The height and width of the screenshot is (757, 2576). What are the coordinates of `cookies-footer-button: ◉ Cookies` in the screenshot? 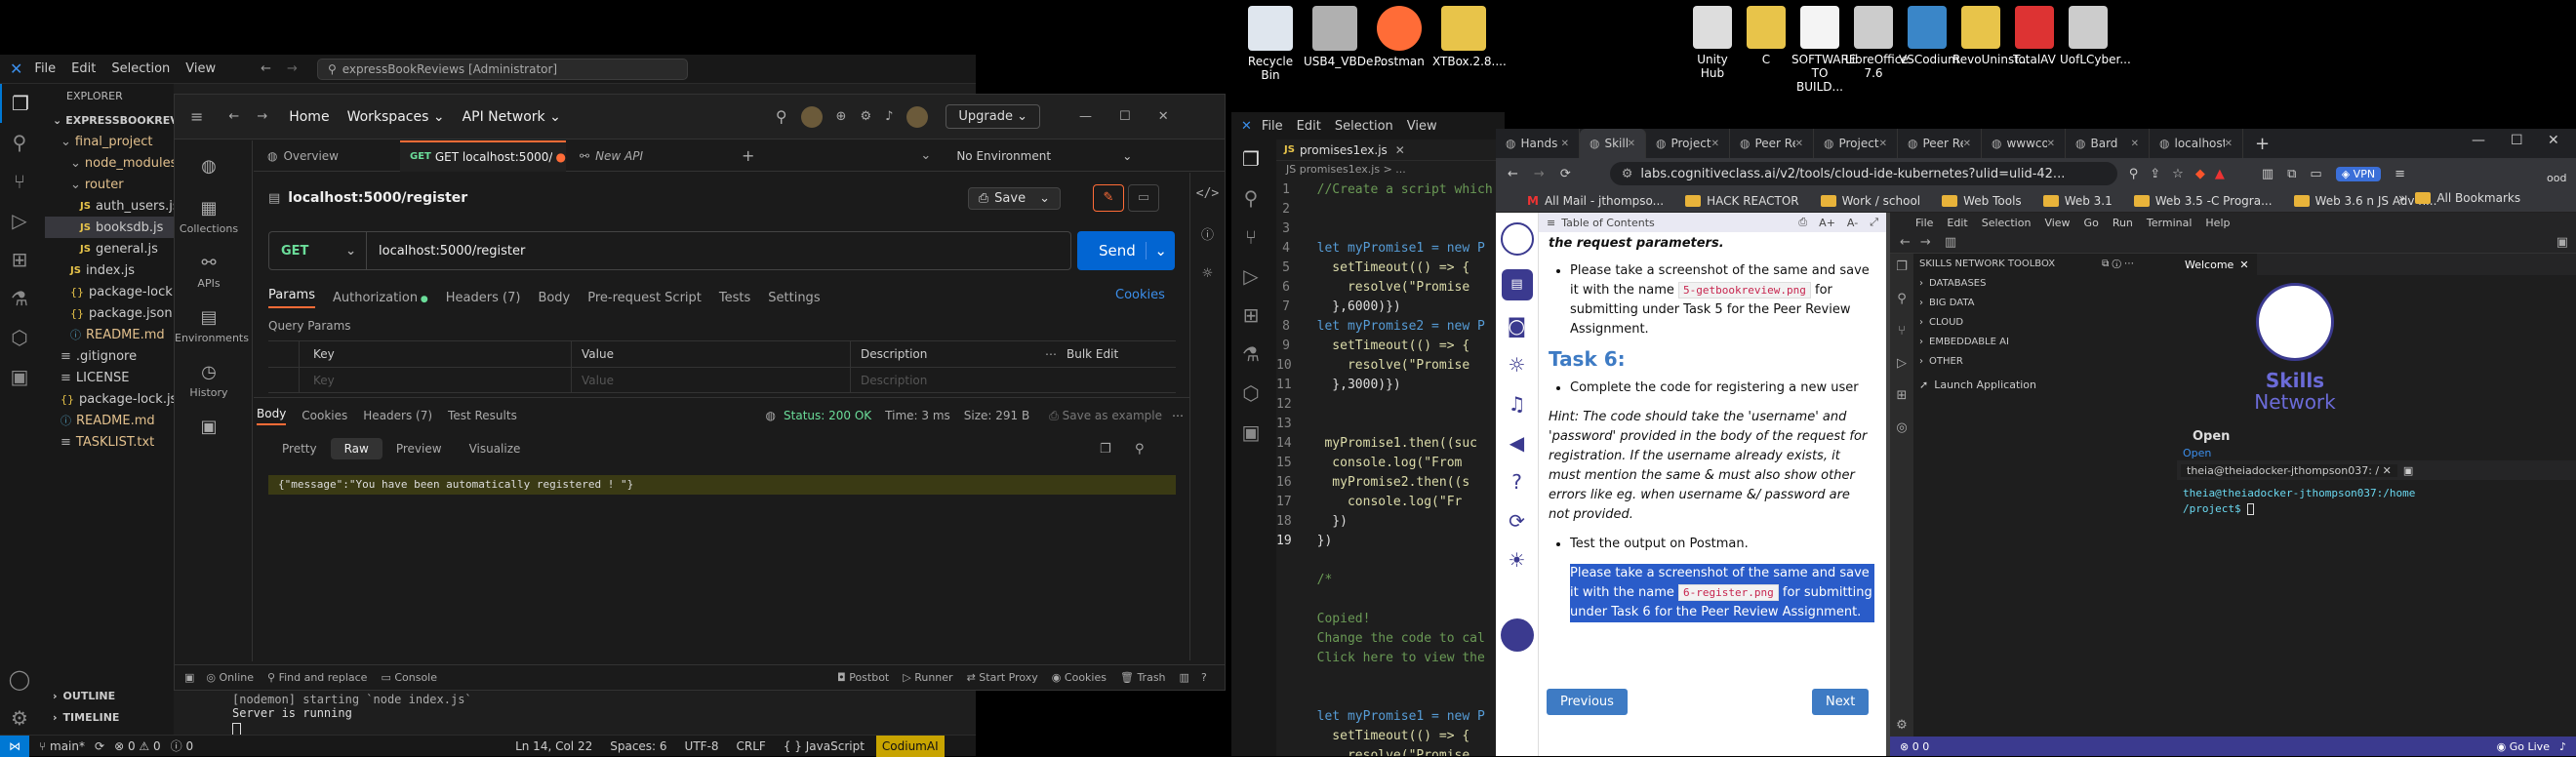 It's located at (1079, 677).